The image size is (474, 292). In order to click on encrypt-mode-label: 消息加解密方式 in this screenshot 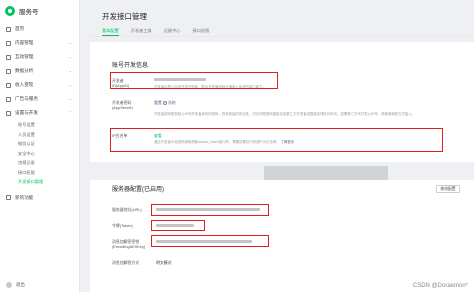, I will do `click(126, 262)`.